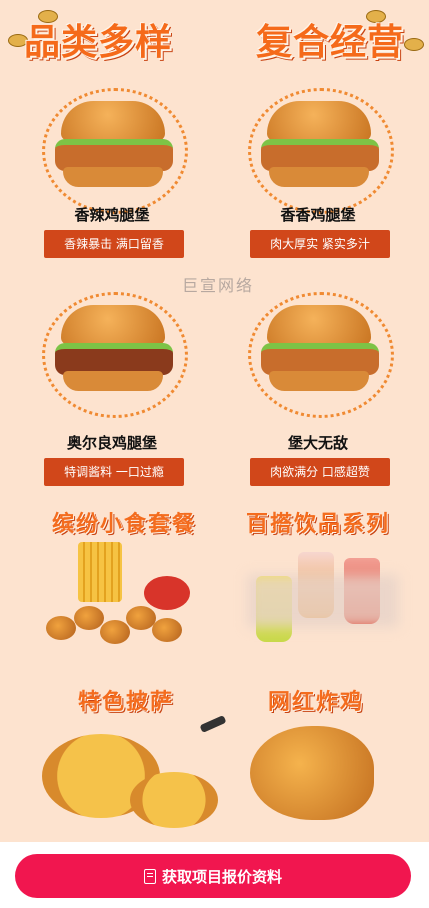 The image size is (429, 908). I want to click on burger-name: 香香鸡腿堡, so click(318, 215).